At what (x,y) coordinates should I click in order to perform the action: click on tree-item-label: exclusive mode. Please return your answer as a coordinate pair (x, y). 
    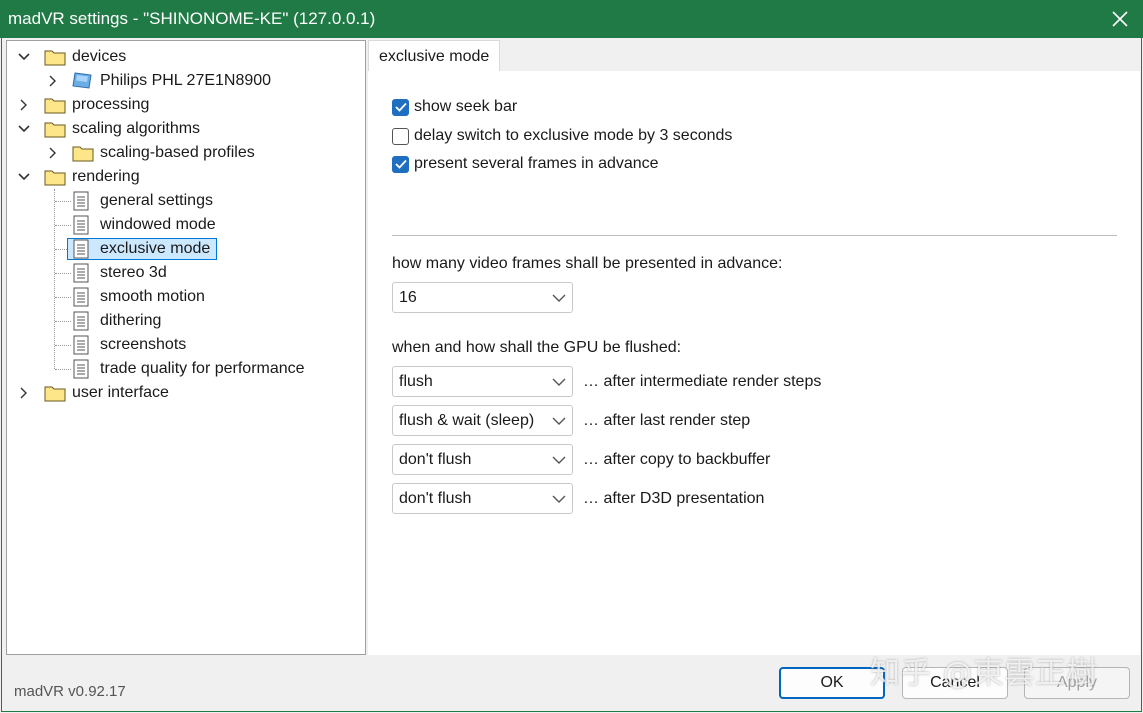
    Looking at the image, I should click on (155, 248).